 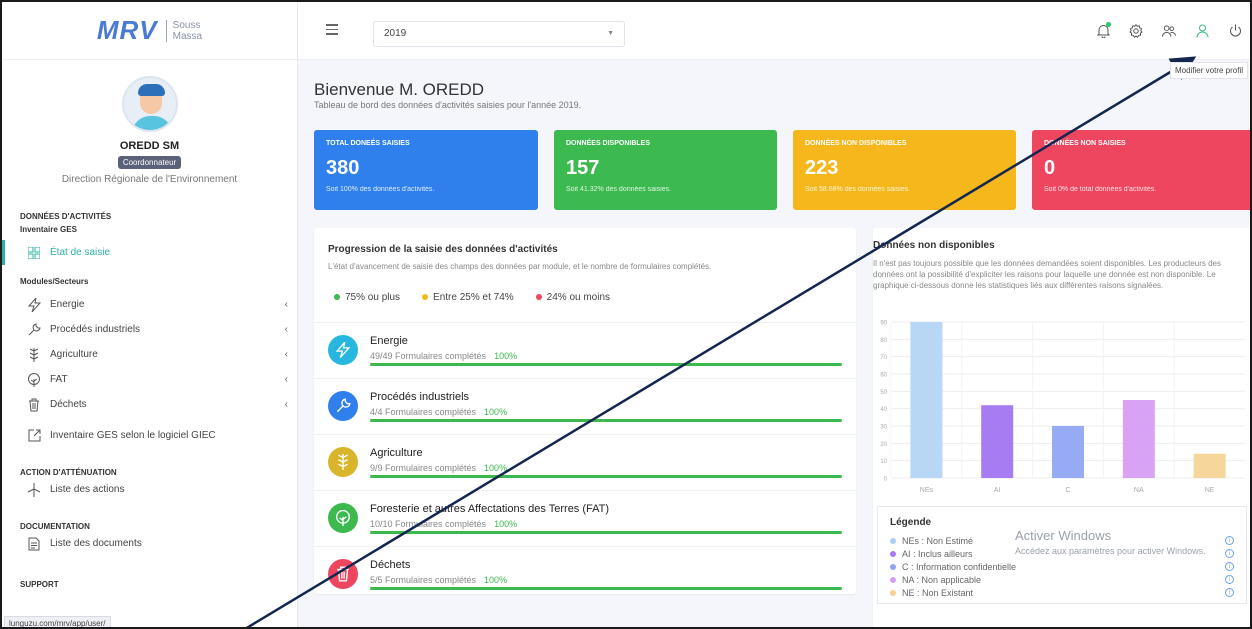 What do you see at coordinates (149, 179) in the screenshot?
I see `profile-org: Direction Régionale de l'Environnement` at bounding box center [149, 179].